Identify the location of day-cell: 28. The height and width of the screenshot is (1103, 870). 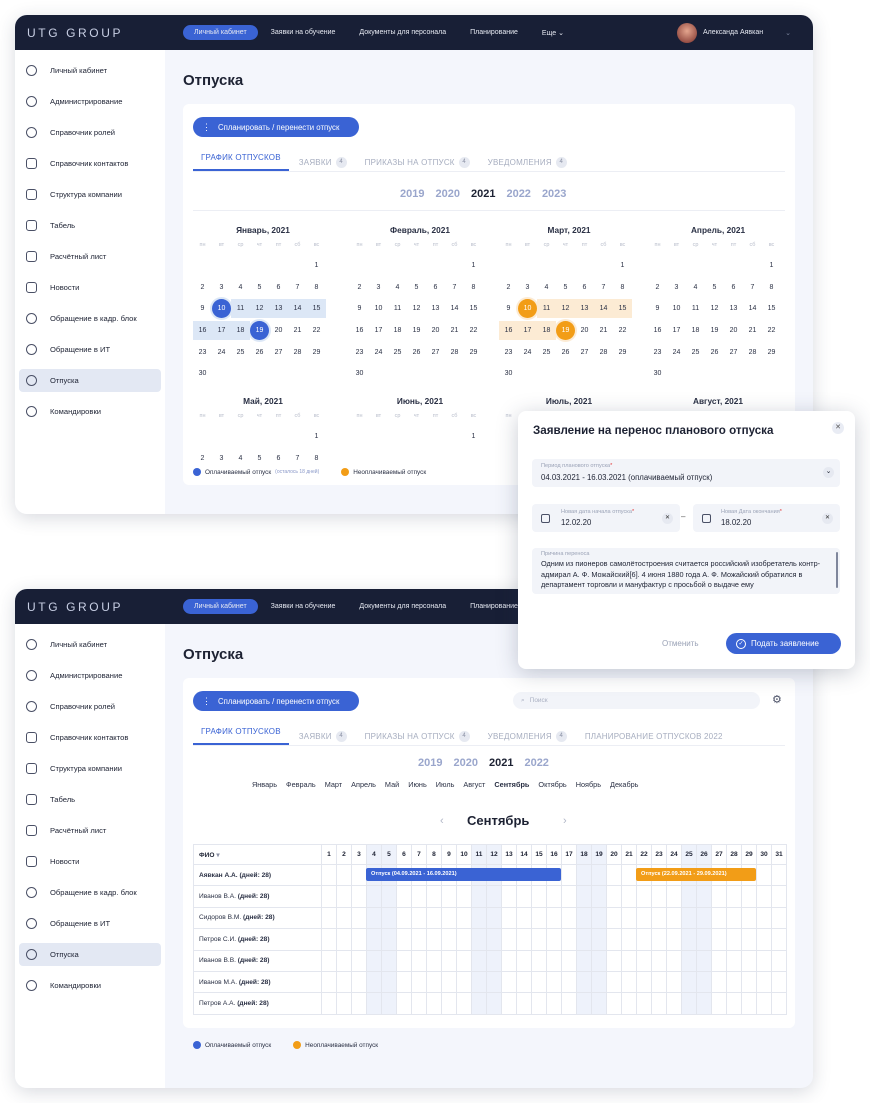
(752, 352).